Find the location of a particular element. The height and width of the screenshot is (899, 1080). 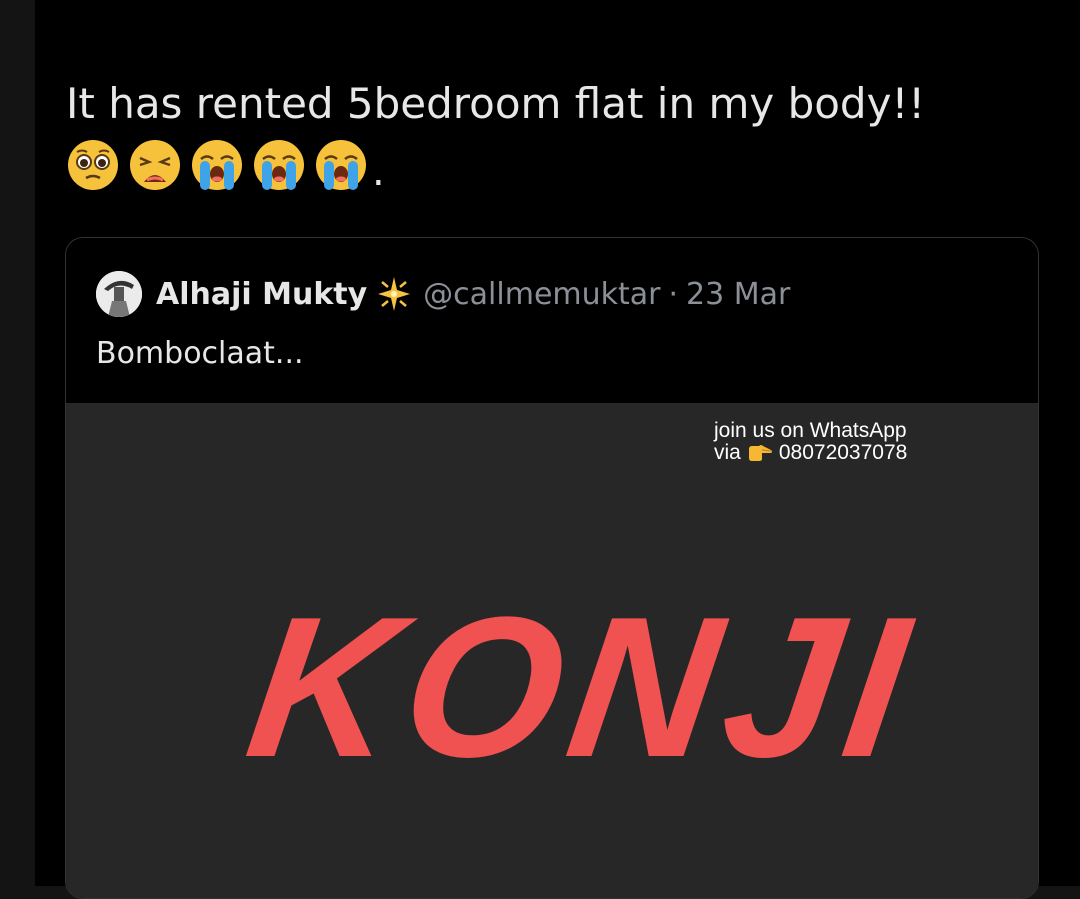

trailing-punctuation: . is located at coordinates (378, 172).